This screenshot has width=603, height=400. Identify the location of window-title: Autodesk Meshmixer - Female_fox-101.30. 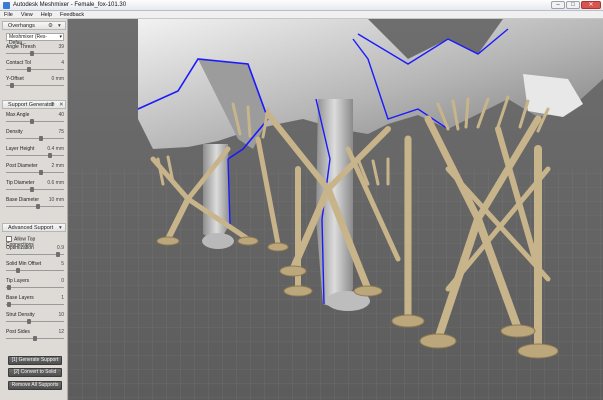
(70, 5).